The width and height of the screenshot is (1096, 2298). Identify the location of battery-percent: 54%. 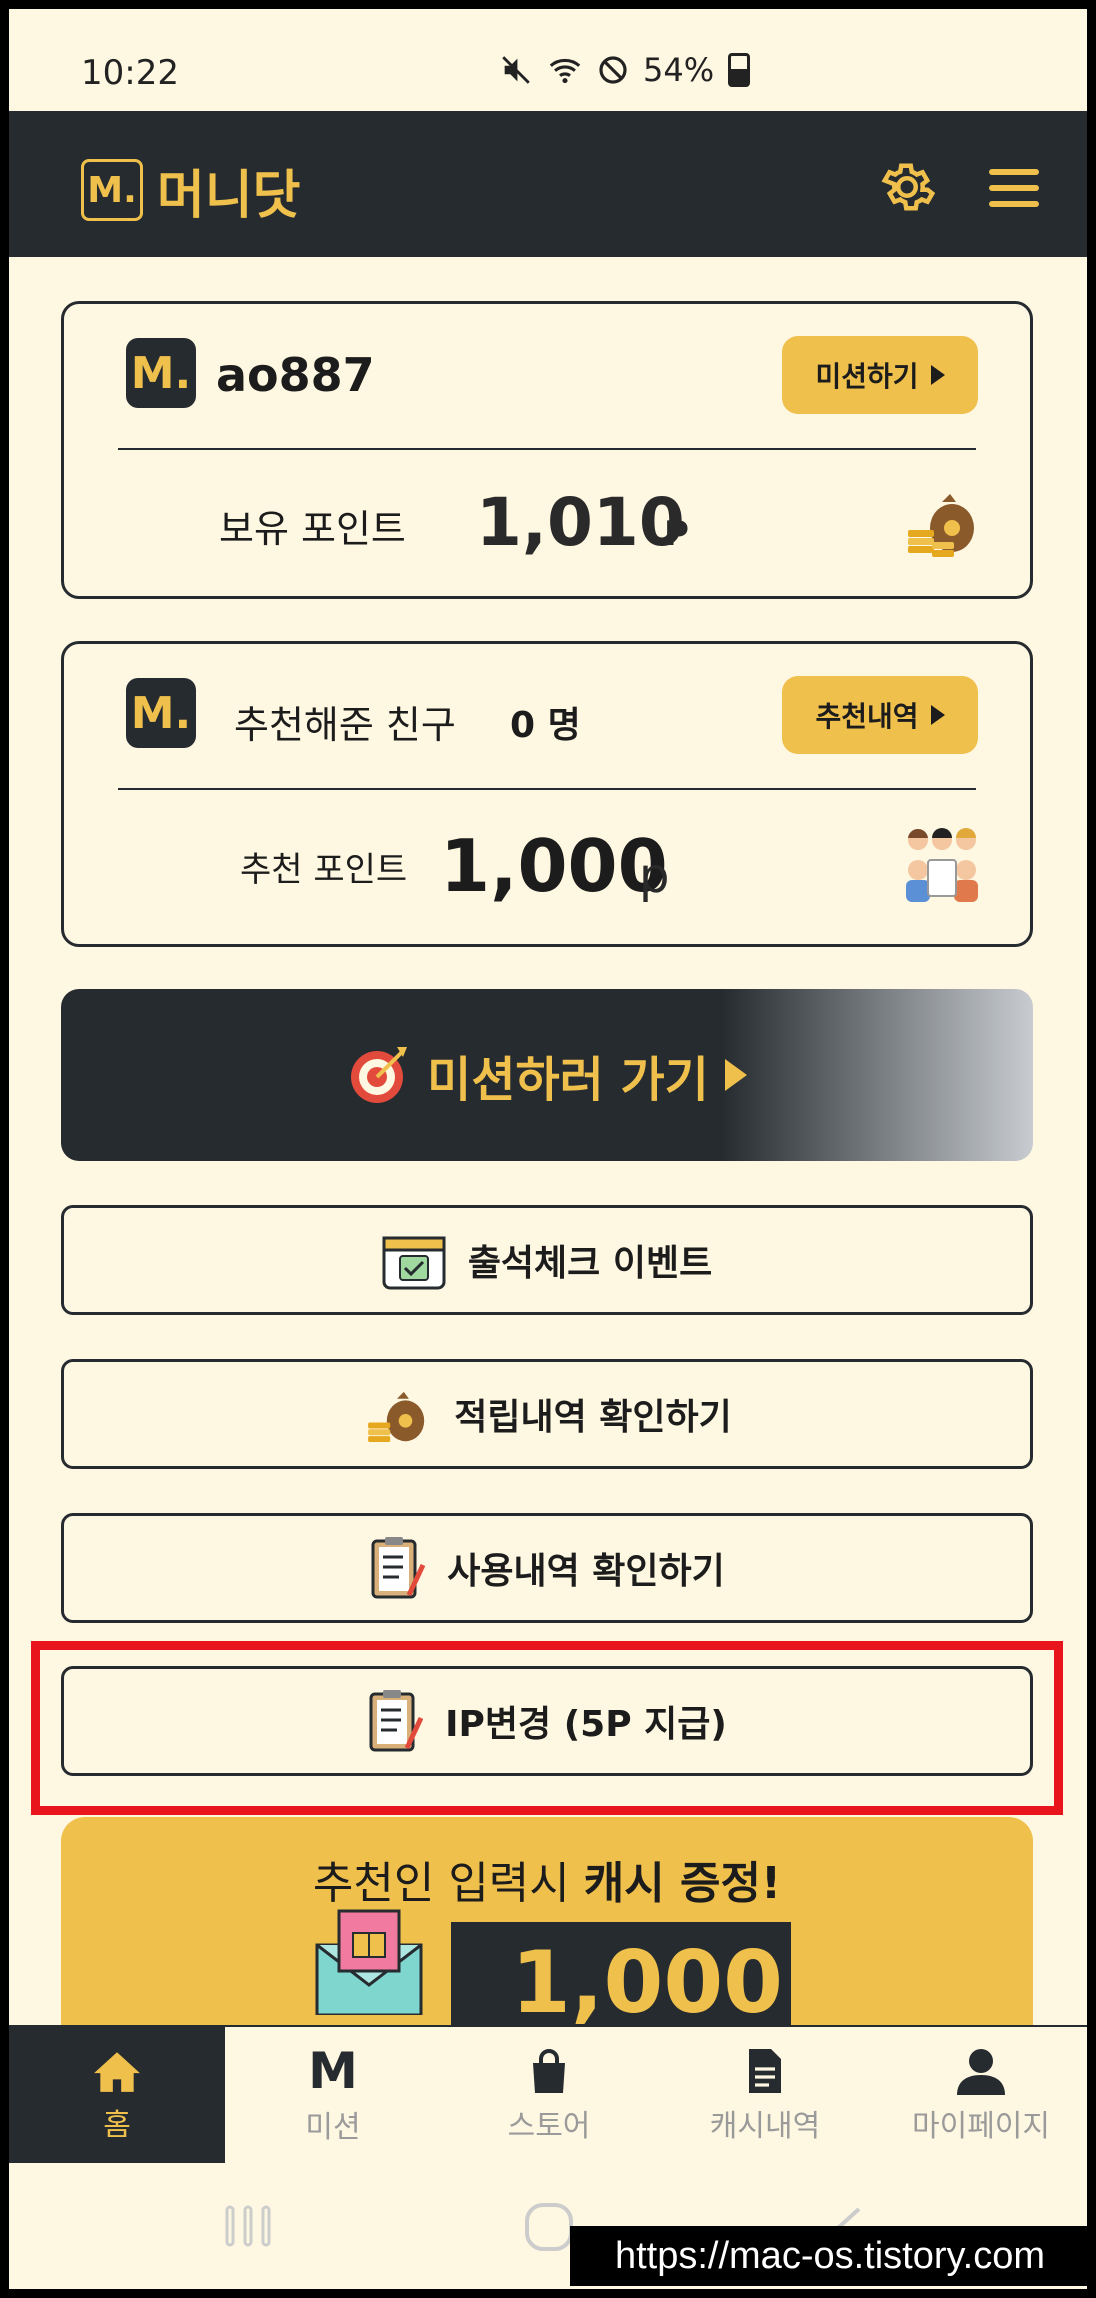
(679, 70).